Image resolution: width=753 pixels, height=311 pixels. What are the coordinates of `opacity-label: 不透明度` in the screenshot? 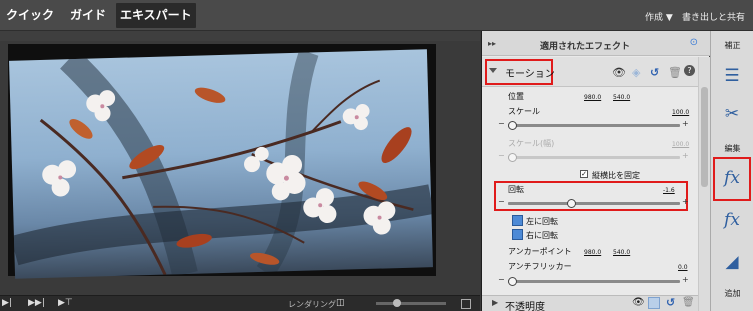 It's located at (525, 306).